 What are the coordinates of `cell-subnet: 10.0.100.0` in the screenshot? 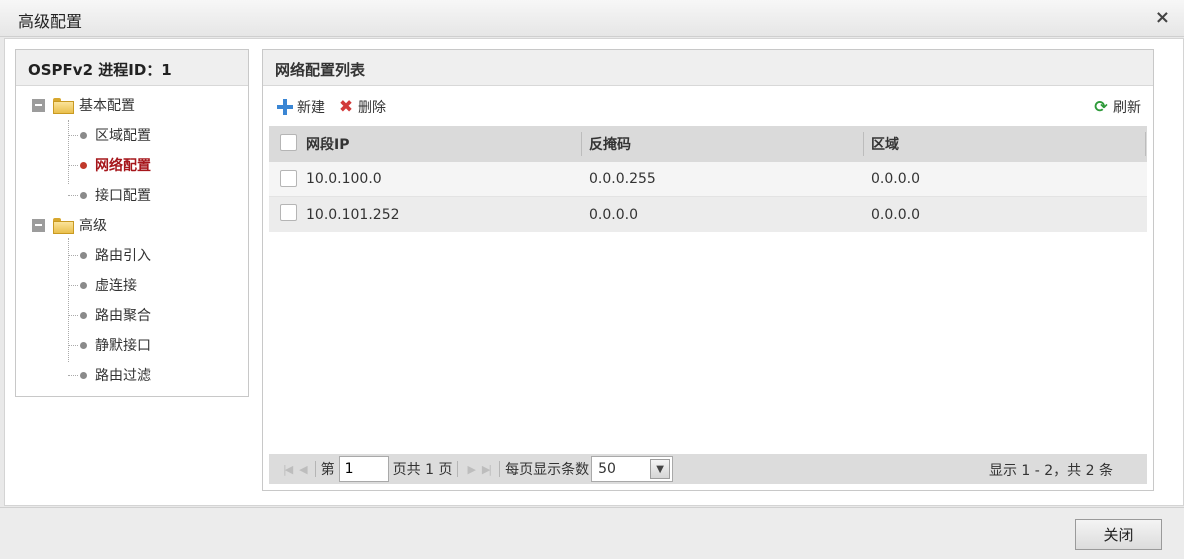 It's located at (344, 179).